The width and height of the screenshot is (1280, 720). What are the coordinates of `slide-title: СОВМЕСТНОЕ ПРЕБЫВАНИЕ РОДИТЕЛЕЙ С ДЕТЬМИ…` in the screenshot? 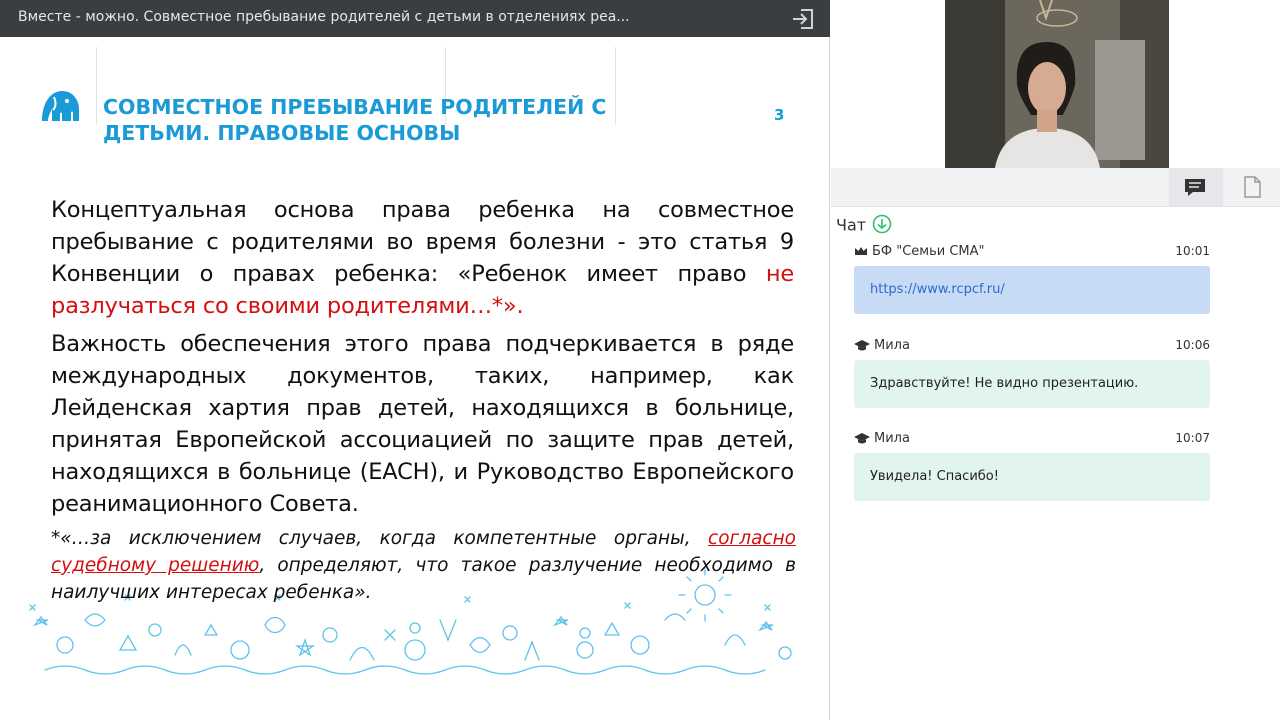 It's located at (363, 120).